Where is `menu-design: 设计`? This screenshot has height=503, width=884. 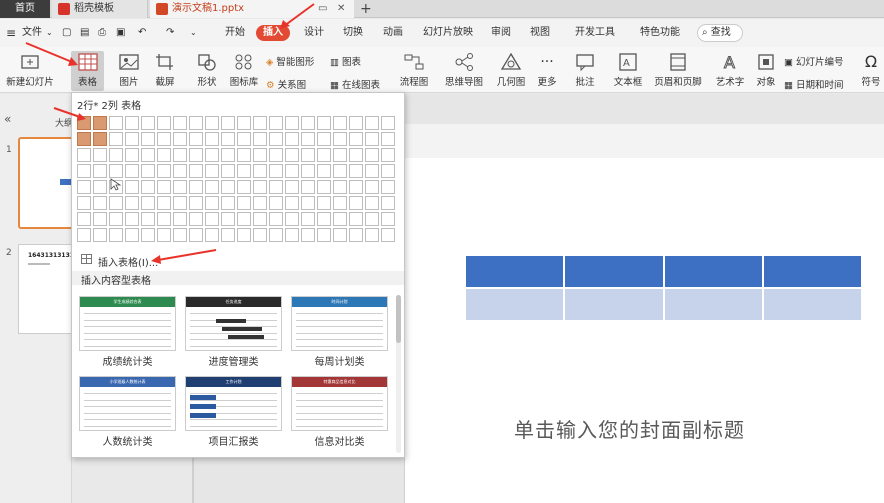 menu-design: 设计 is located at coordinates (314, 33).